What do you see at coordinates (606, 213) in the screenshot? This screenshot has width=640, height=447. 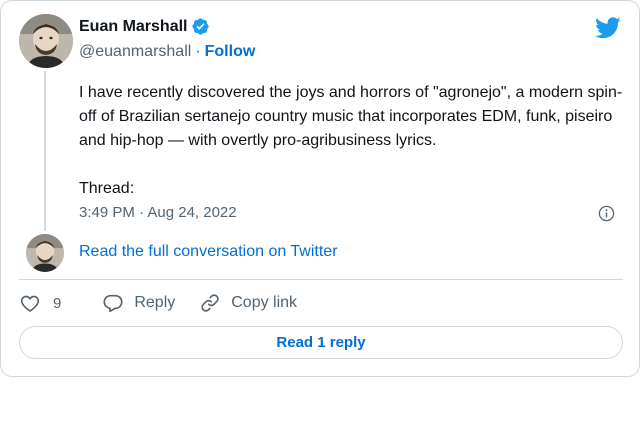 I see `info-icon` at bounding box center [606, 213].